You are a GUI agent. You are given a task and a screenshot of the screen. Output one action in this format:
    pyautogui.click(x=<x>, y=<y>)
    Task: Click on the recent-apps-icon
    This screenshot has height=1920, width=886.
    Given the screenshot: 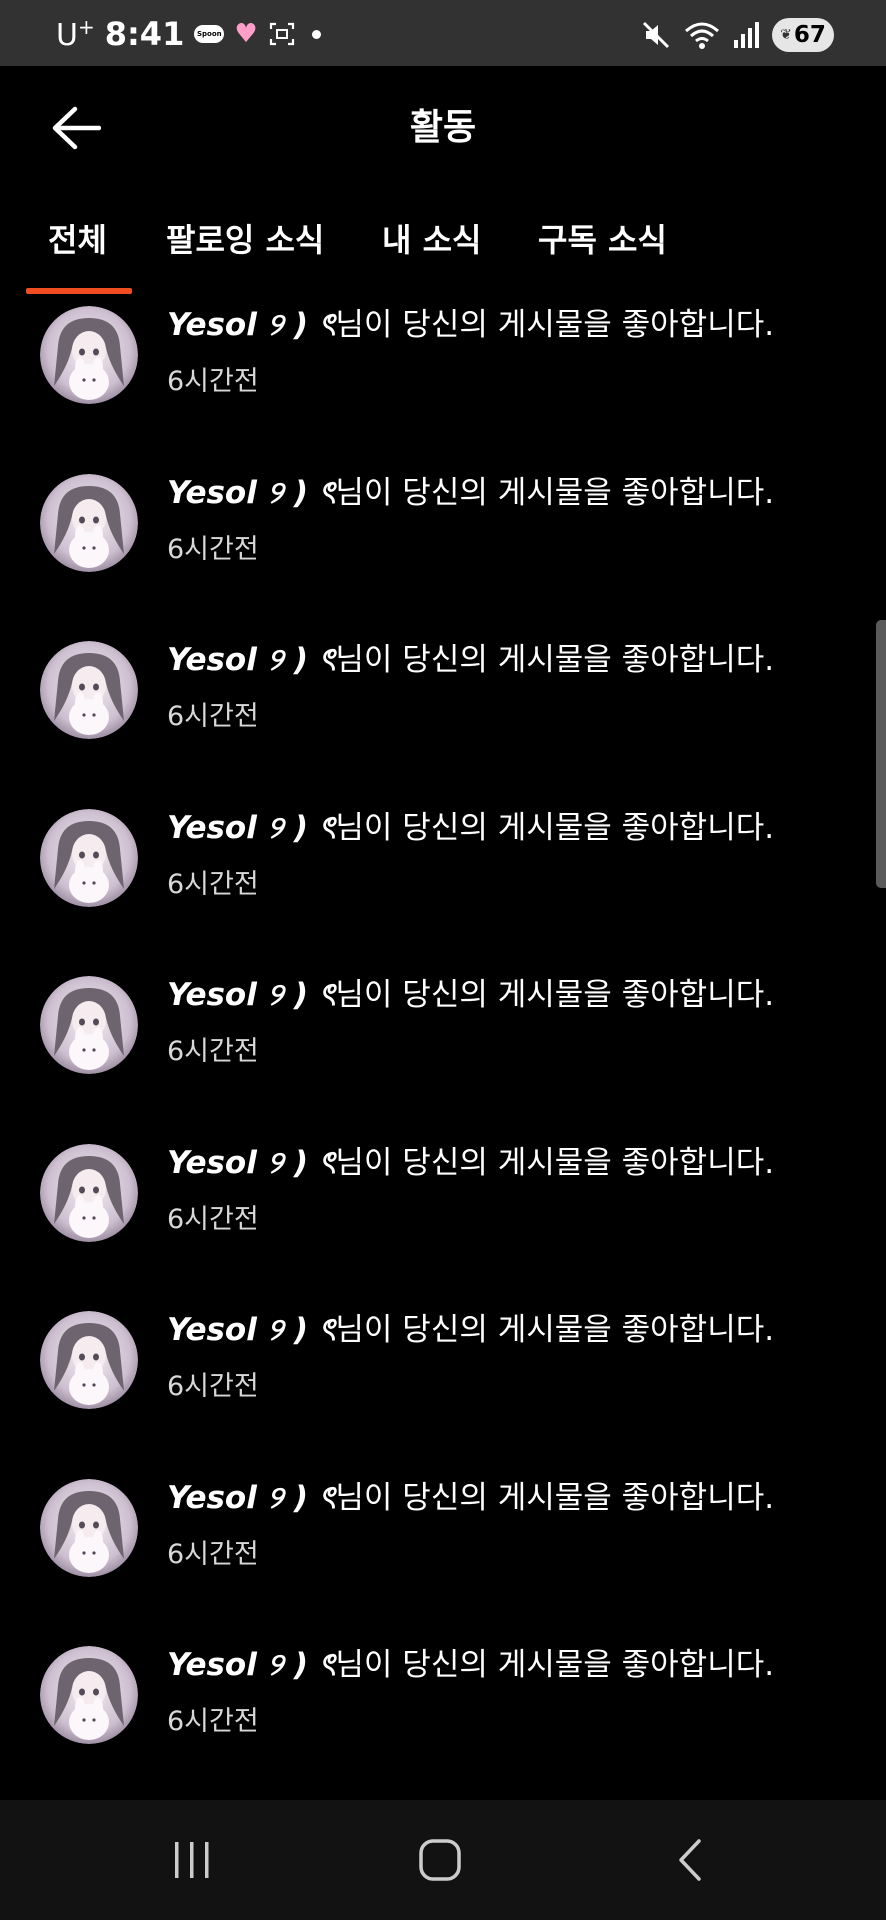 What is the action you would take?
    pyautogui.click(x=192, y=1860)
    